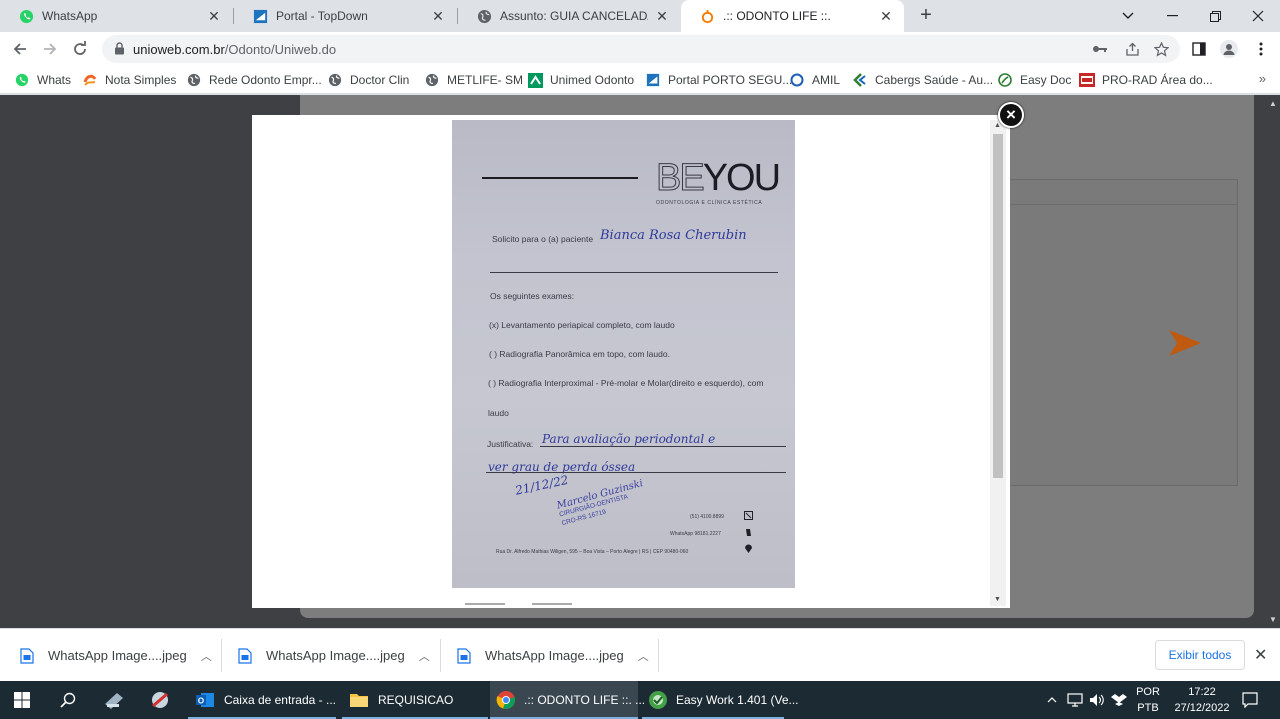 This screenshot has height=719, width=1280. What do you see at coordinates (998, 306) in the screenshot?
I see `scrollbar-thumb` at bounding box center [998, 306].